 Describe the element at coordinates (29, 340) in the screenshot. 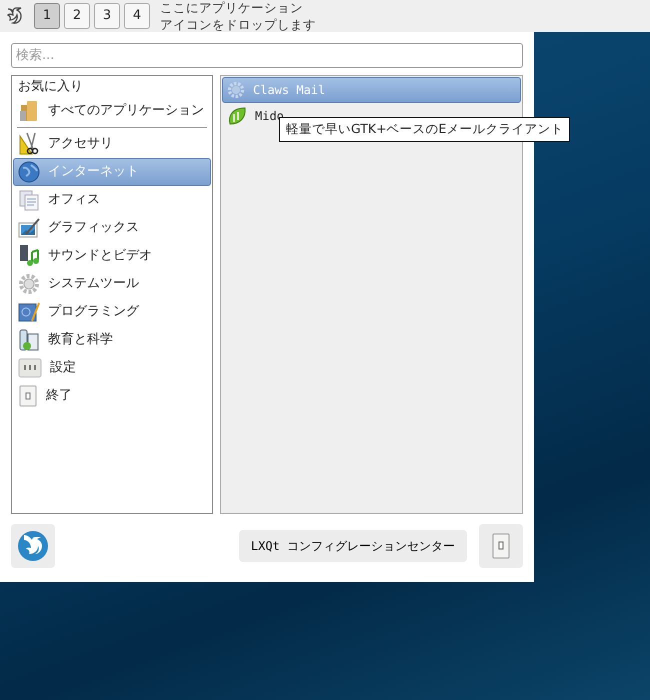

I see `flask-icon` at that location.